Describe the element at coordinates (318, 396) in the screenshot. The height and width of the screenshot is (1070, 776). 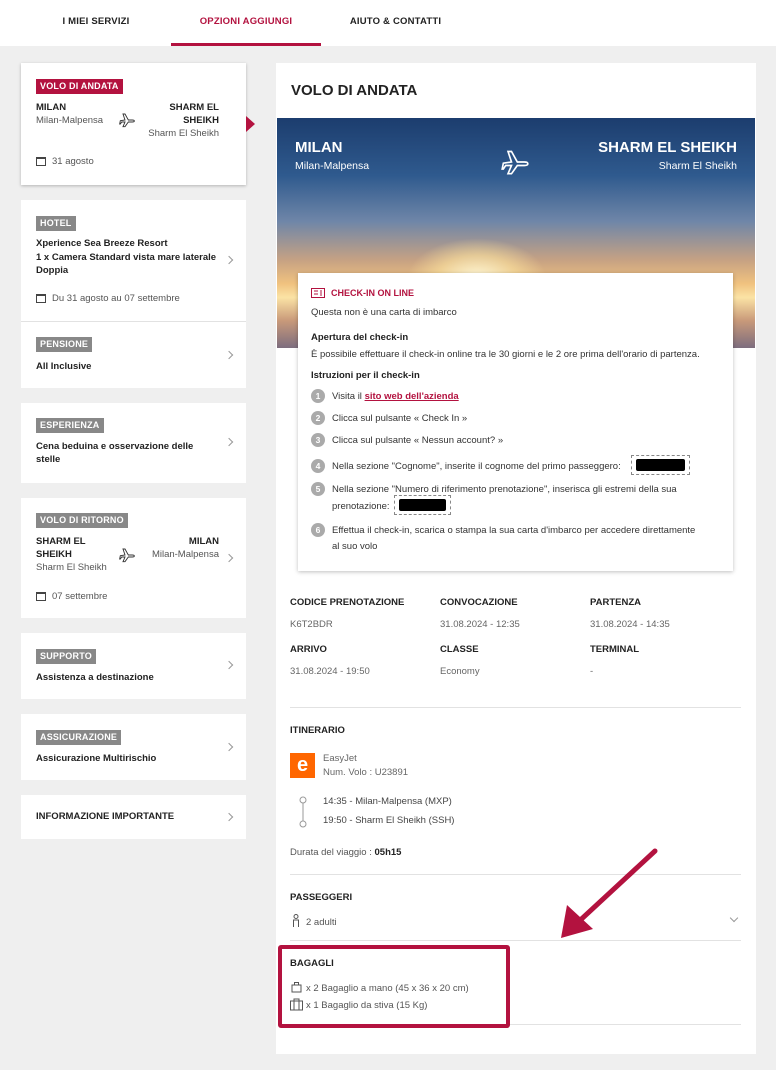
I see `step-number: 1` at that location.